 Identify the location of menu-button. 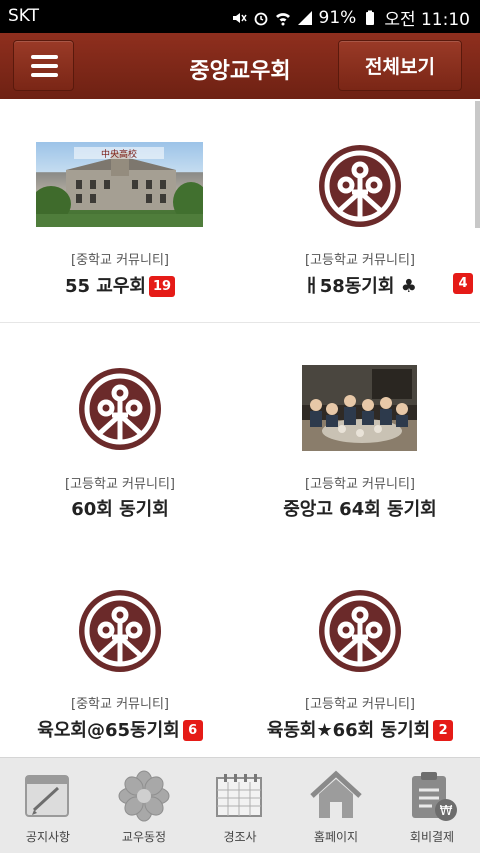
(43, 65).